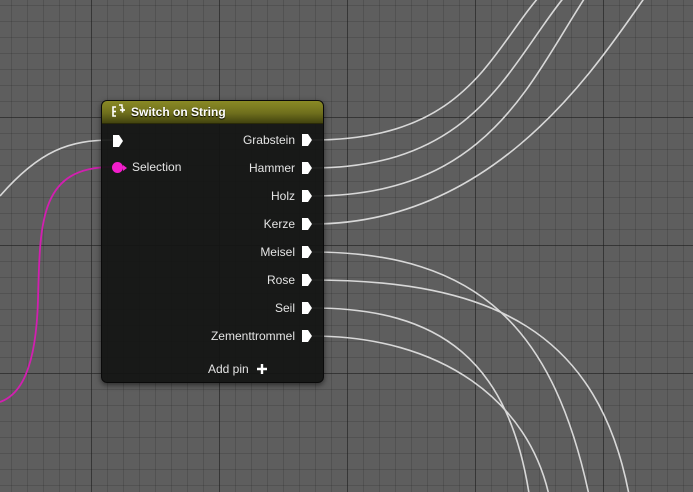  Describe the element at coordinates (430, 413) in the screenshot. I see `wire-zementtrommel` at that location.